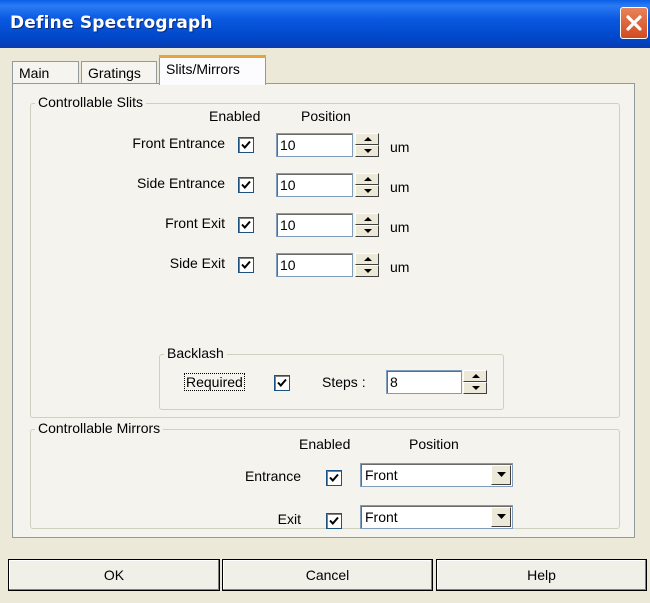 The image size is (650, 603). I want to click on controllable-mirrors-label: Controllable Mirrors, so click(99, 428).